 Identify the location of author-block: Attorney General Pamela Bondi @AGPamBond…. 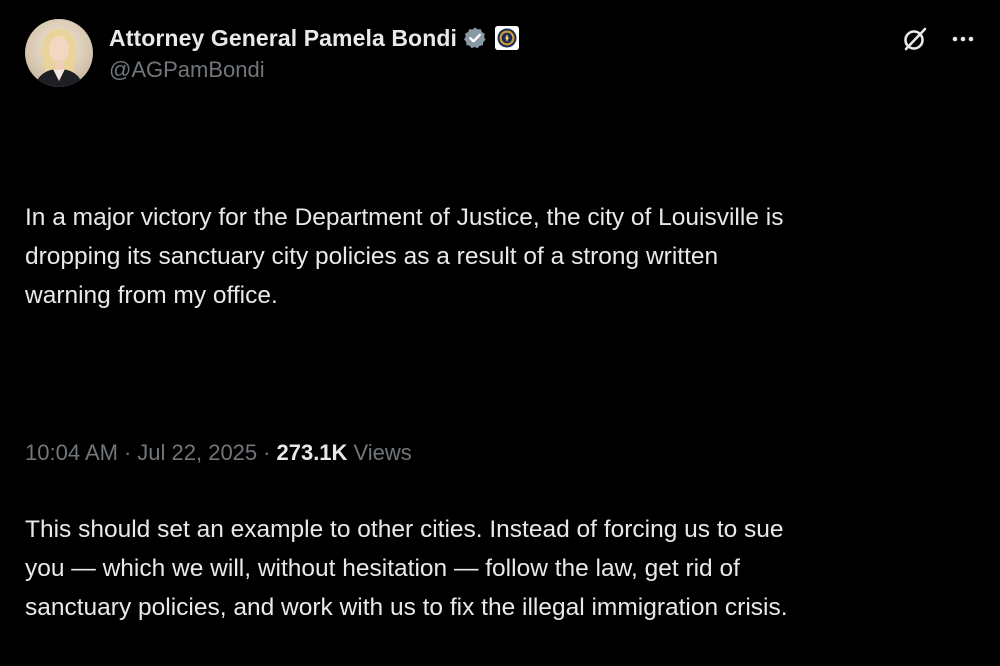
(314, 53).